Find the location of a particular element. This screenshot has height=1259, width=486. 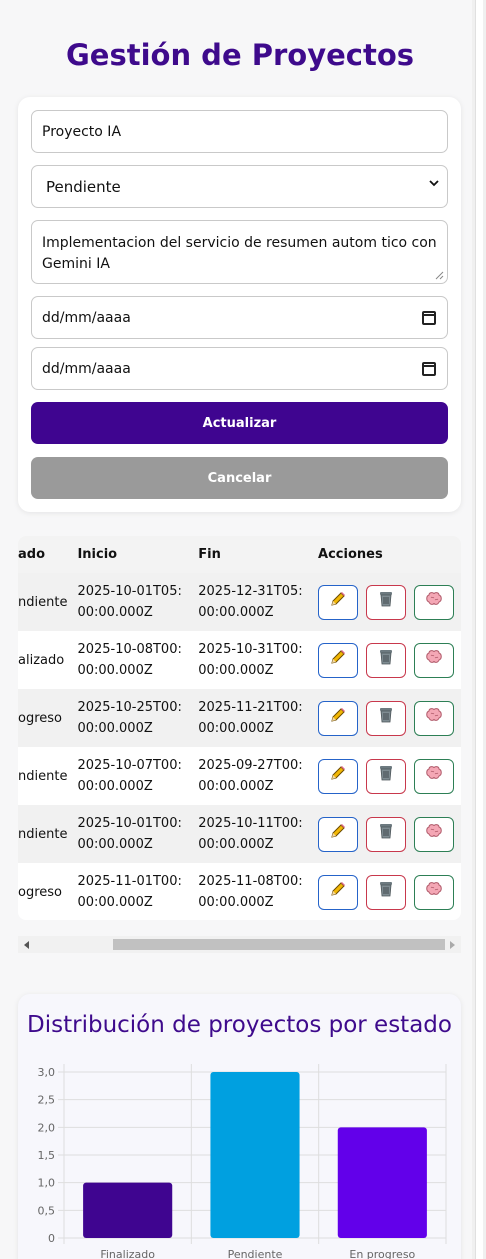

y-tick-label: 2,0 is located at coordinates (47, 1127).